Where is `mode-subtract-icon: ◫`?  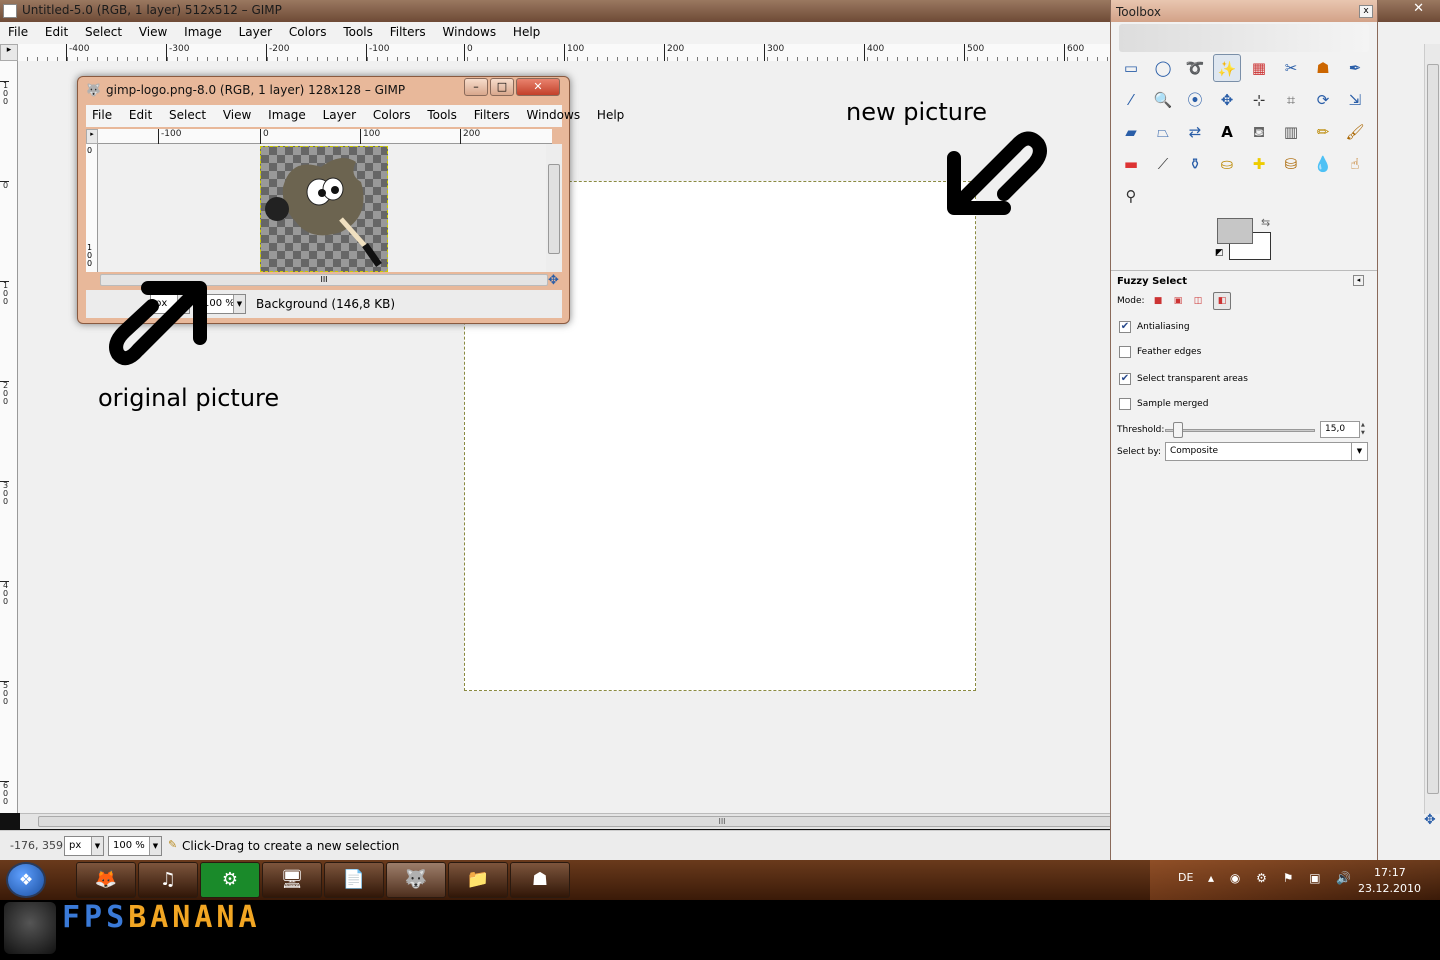
mode-subtract-icon: ◫ is located at coordinates (1198, 301).